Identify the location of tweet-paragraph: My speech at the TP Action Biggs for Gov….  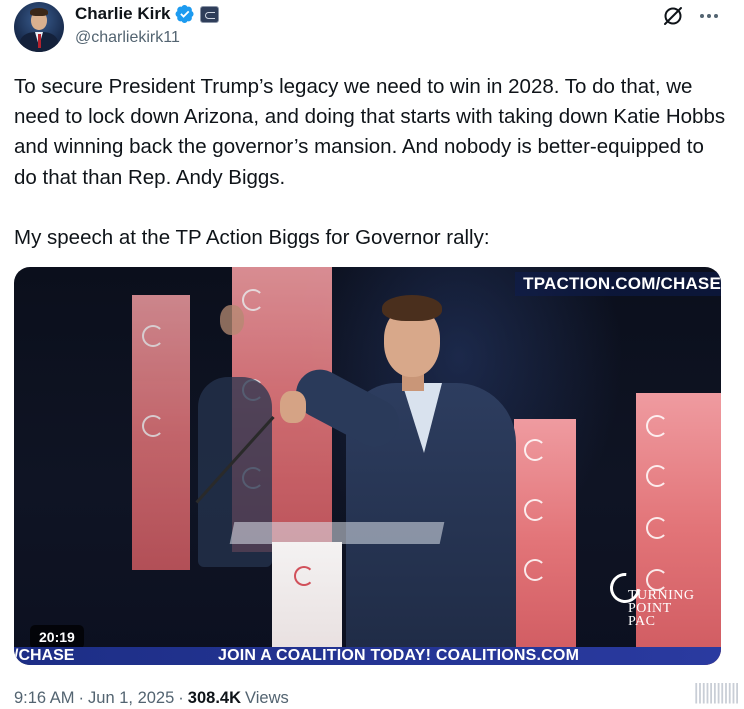
(252, 237).